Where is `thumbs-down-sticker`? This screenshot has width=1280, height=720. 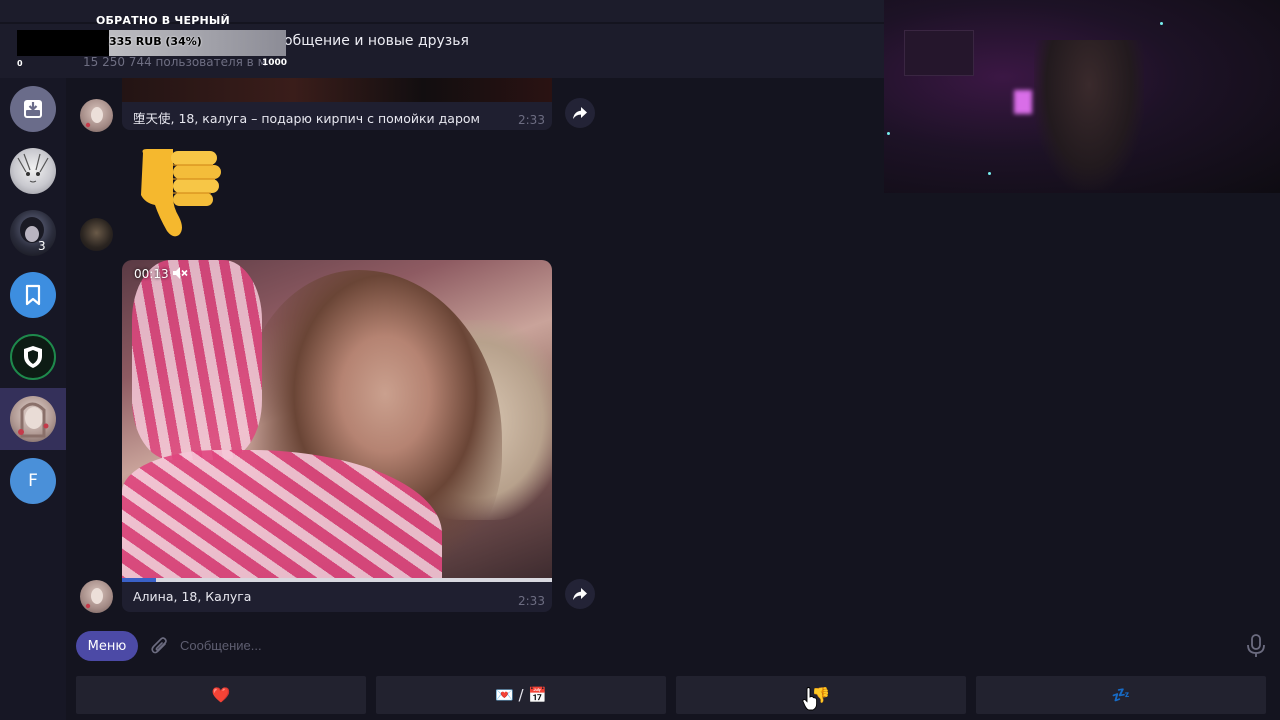
thumbs-down-sticker is located at coordinates (178, 192).